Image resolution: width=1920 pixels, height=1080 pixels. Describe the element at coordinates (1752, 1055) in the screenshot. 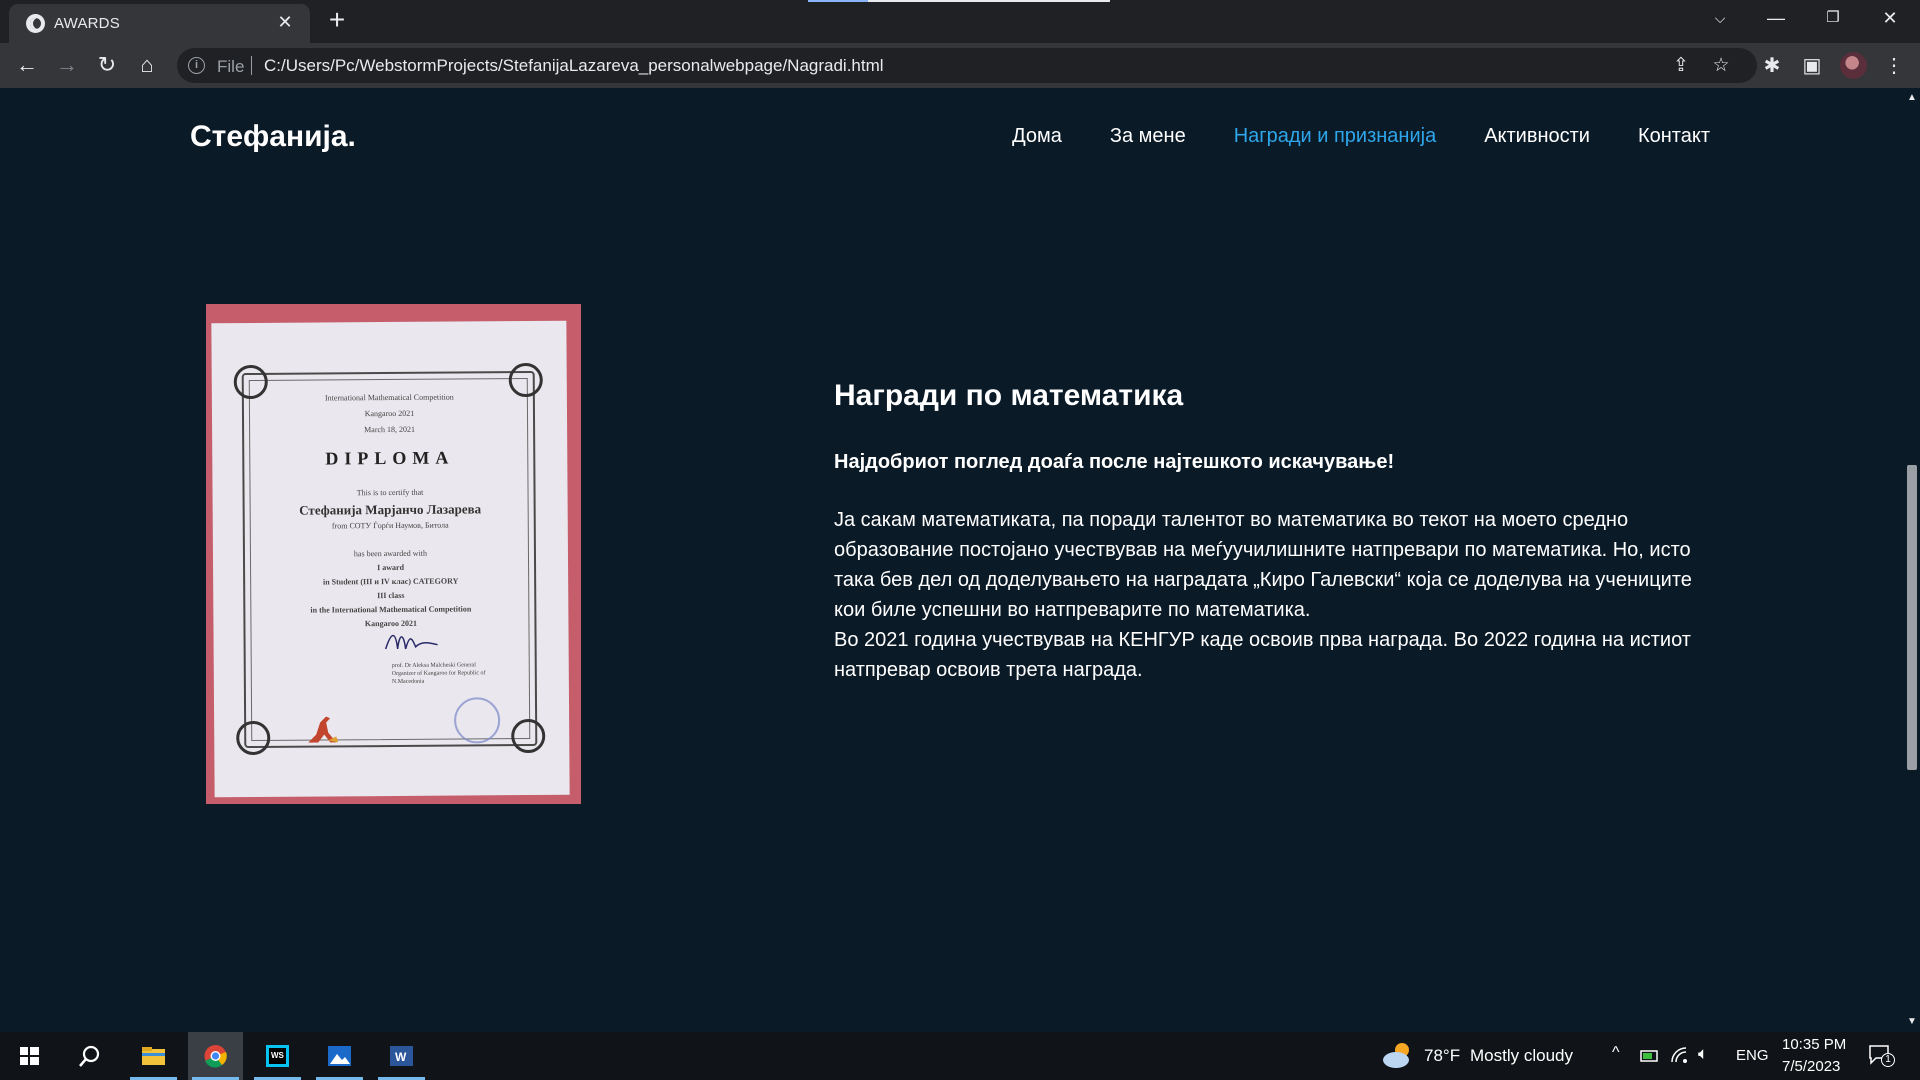

I see `language-indicator: ENG` at that location.